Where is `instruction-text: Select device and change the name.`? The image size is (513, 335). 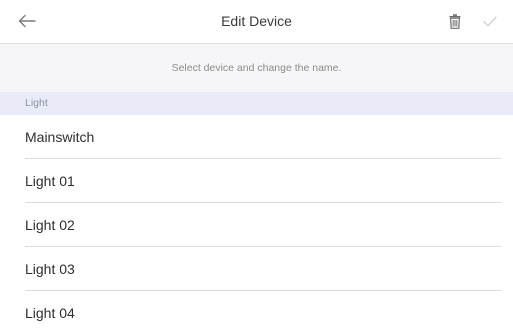
instruction-text: Select device and change the name. is located at coordinates (256, 68).